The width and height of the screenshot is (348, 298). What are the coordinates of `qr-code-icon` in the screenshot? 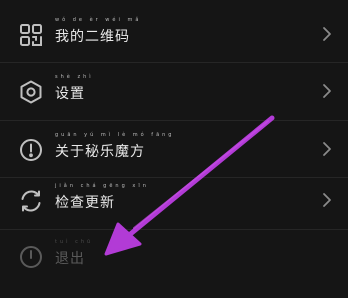 It's located at (31, 35).